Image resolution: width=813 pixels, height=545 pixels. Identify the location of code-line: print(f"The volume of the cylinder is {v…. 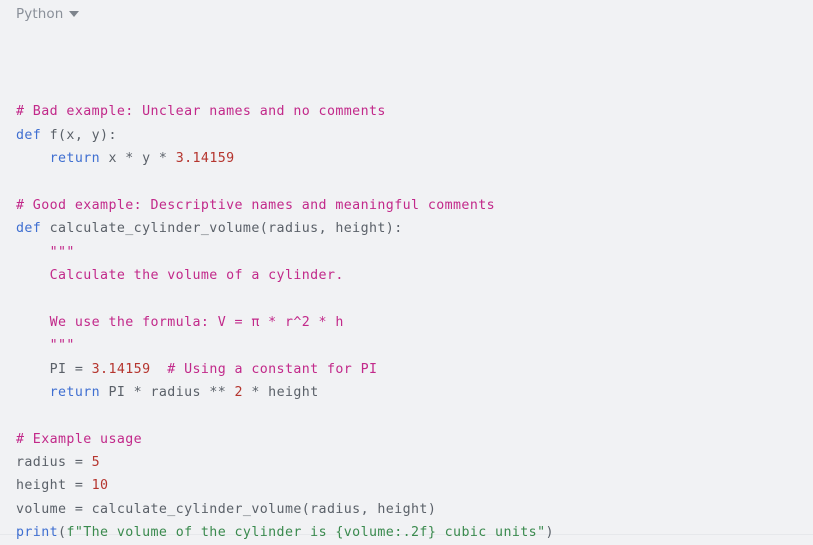
(414, 532).